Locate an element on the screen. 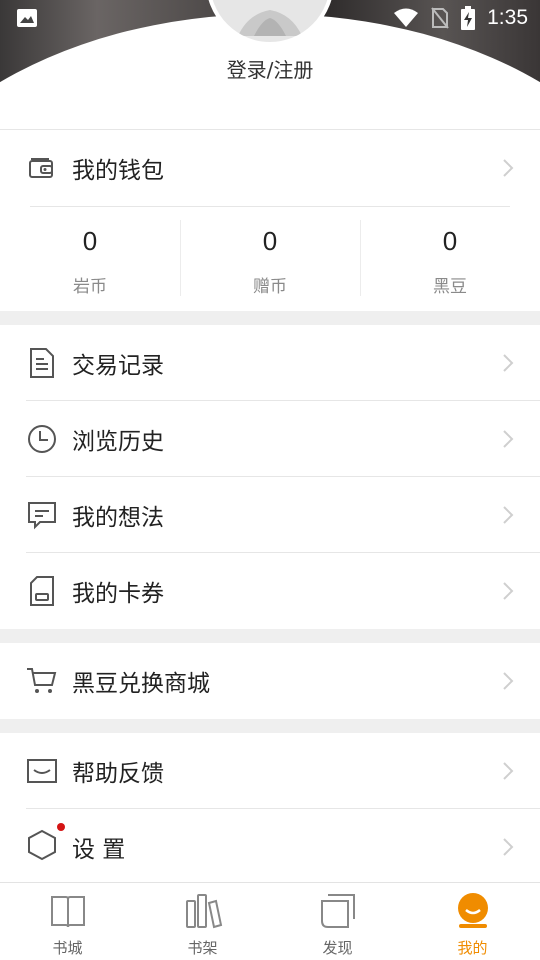 The height and width of the screenshot is (960, 540). clock-icon is located at coordinates (42, 439).